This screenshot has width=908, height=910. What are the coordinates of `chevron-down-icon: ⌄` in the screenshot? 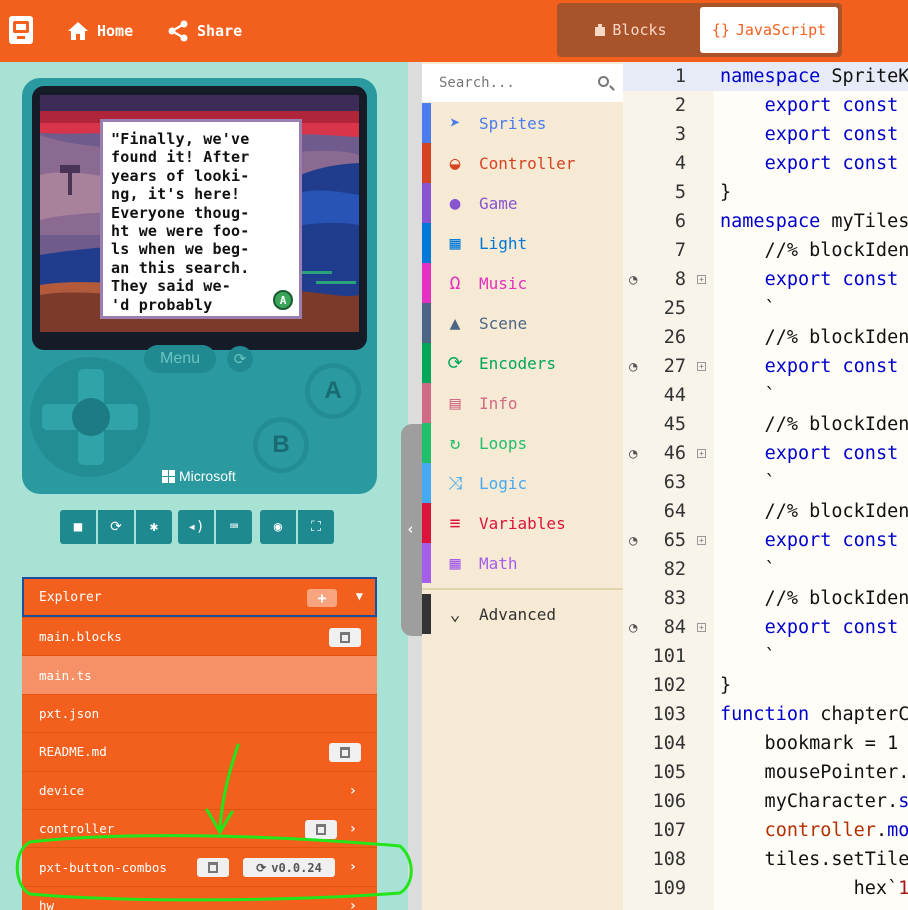 It's located at (455, 614).